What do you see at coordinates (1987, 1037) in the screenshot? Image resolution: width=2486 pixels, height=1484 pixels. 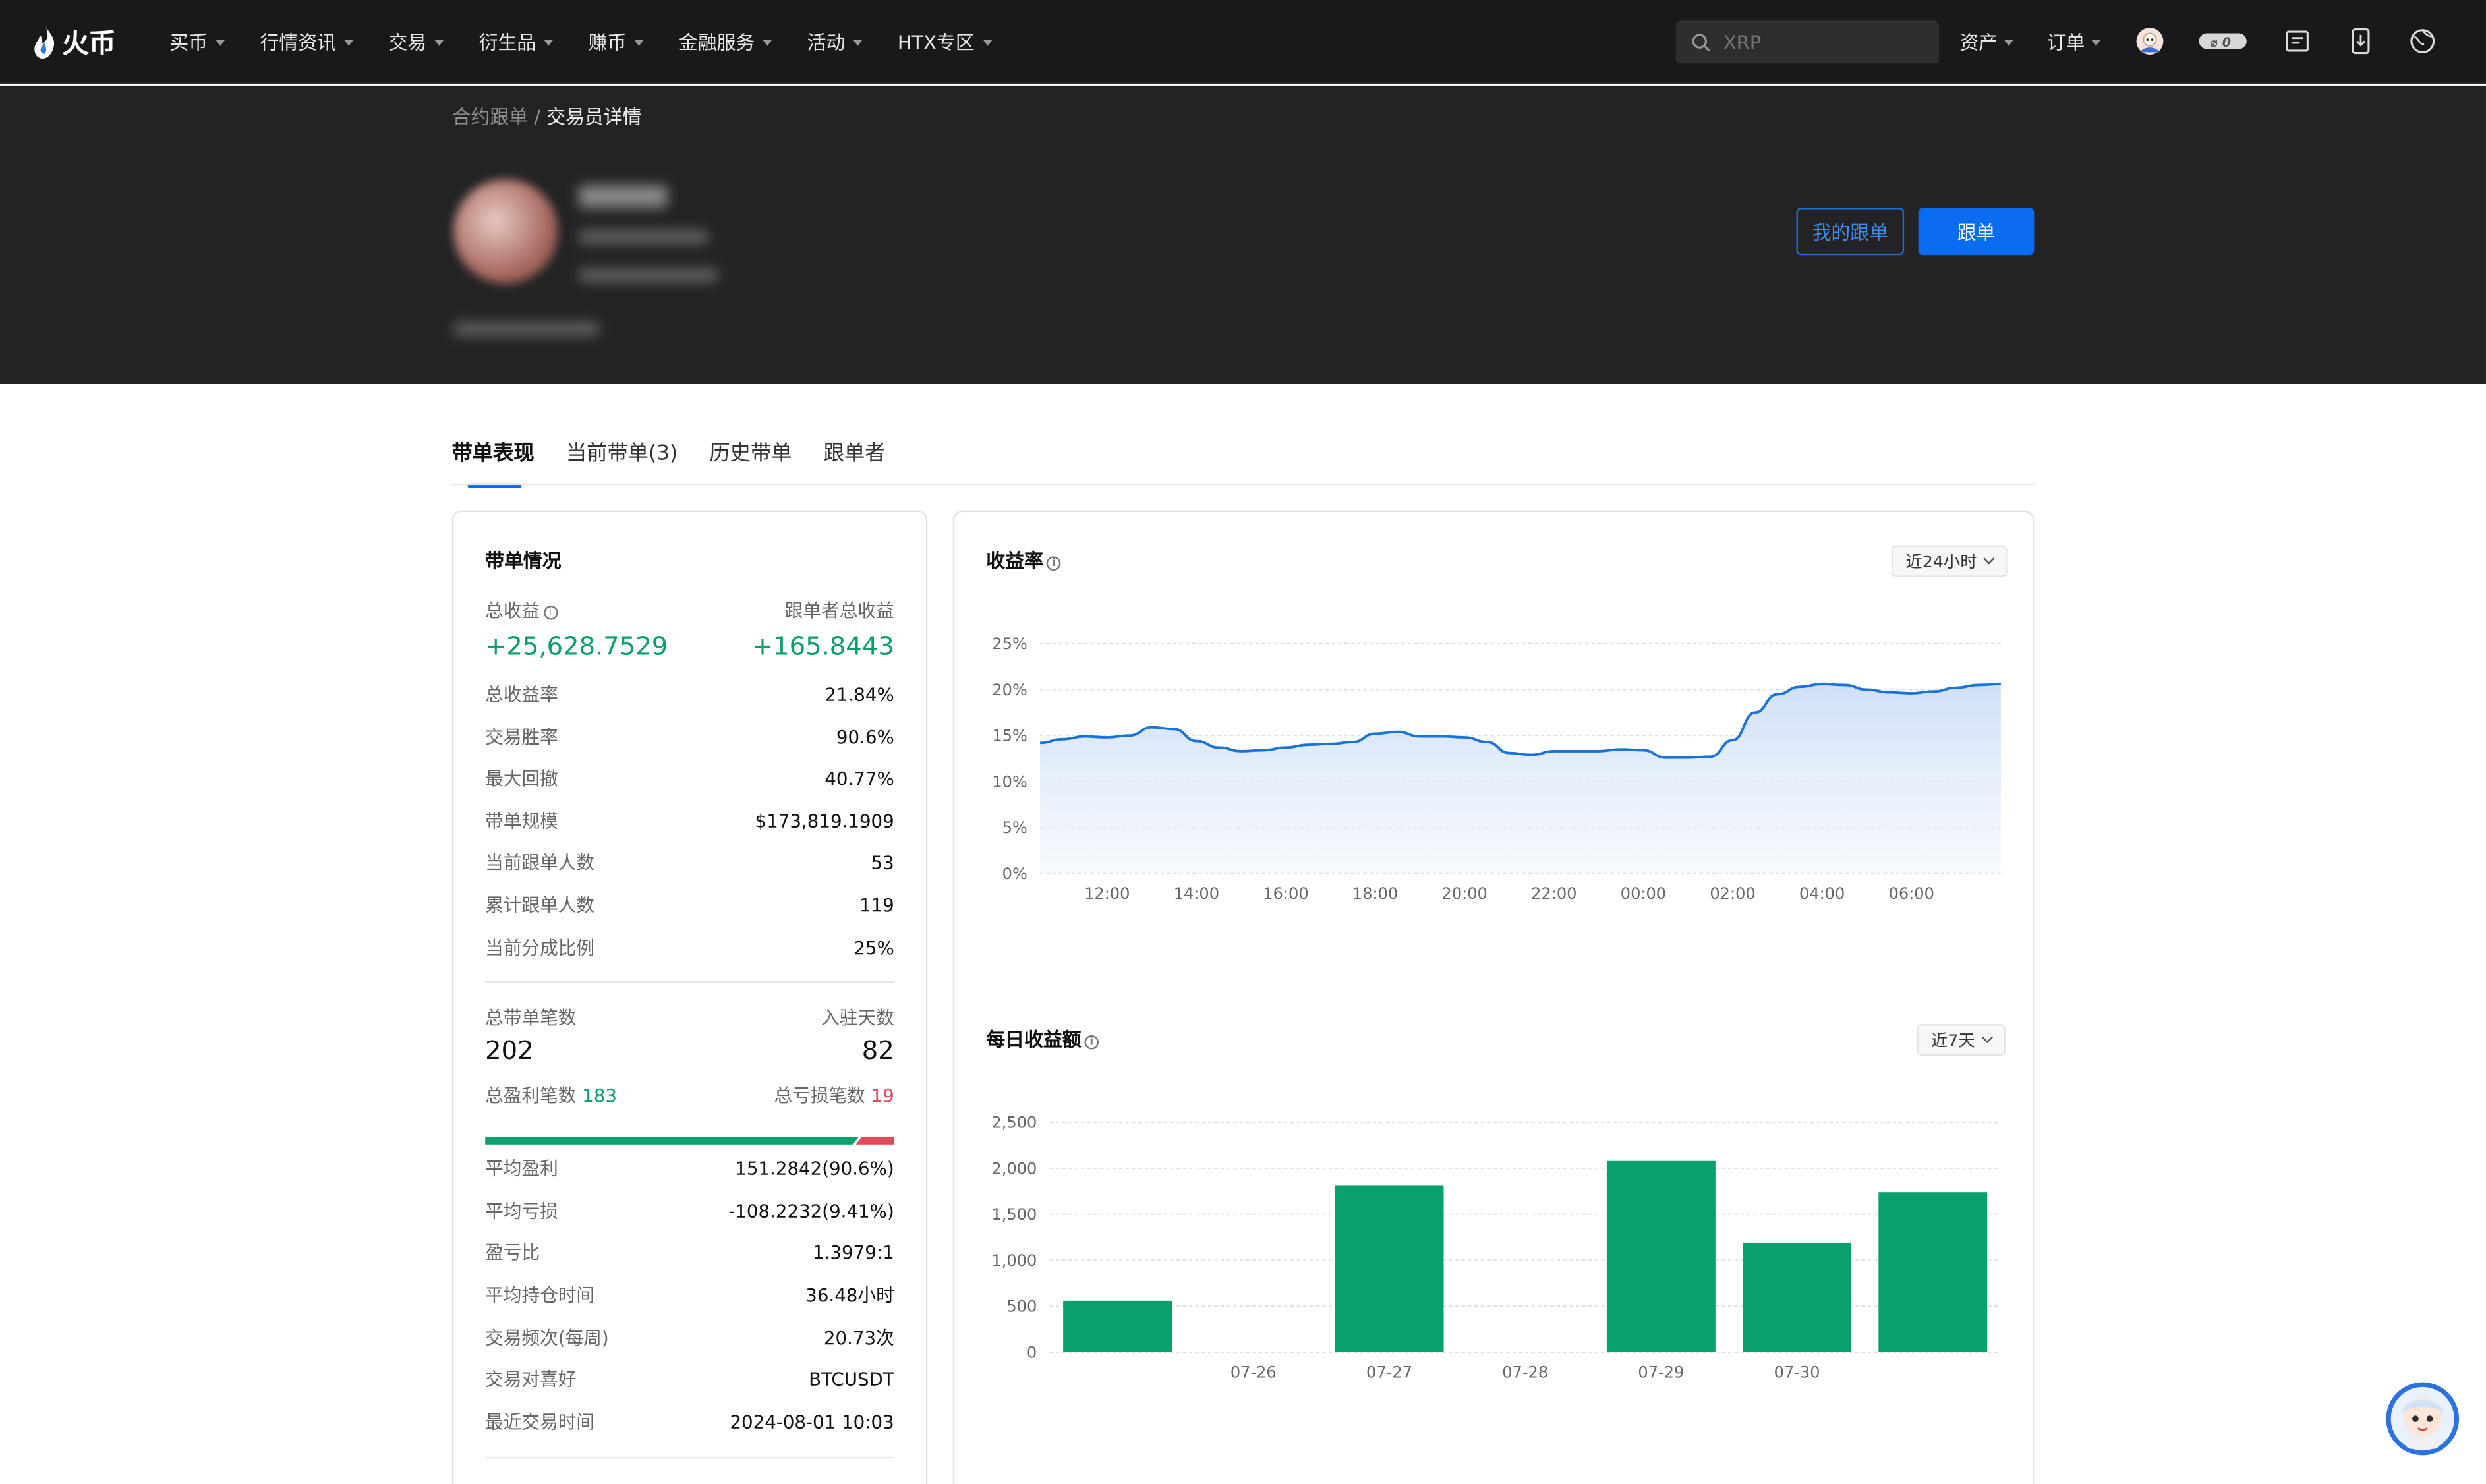 I see `chevron-down-icon` at bounding box center [1987, 1037].